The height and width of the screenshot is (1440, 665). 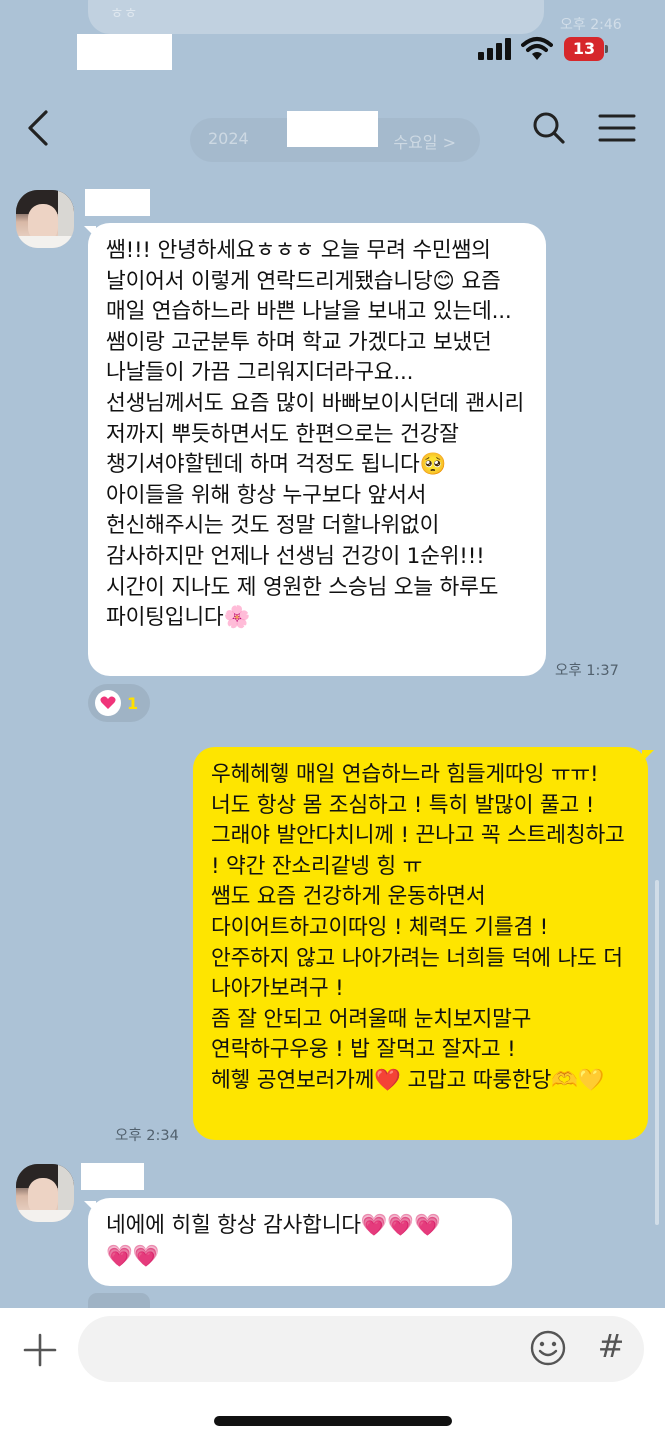 What do you see at coordinates (40, 1350) in the screenshot?
I see `plus-icon` at bounding box center [40, 1350].